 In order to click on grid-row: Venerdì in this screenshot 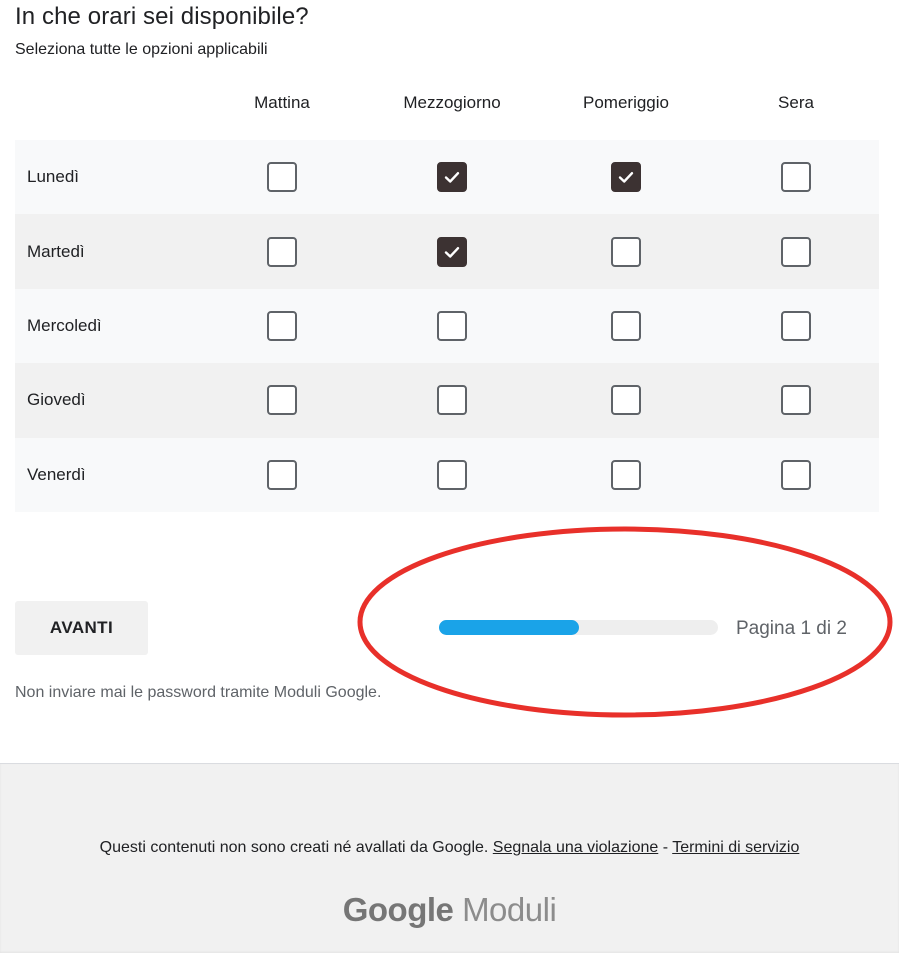, I will do `click(447, 474)`.